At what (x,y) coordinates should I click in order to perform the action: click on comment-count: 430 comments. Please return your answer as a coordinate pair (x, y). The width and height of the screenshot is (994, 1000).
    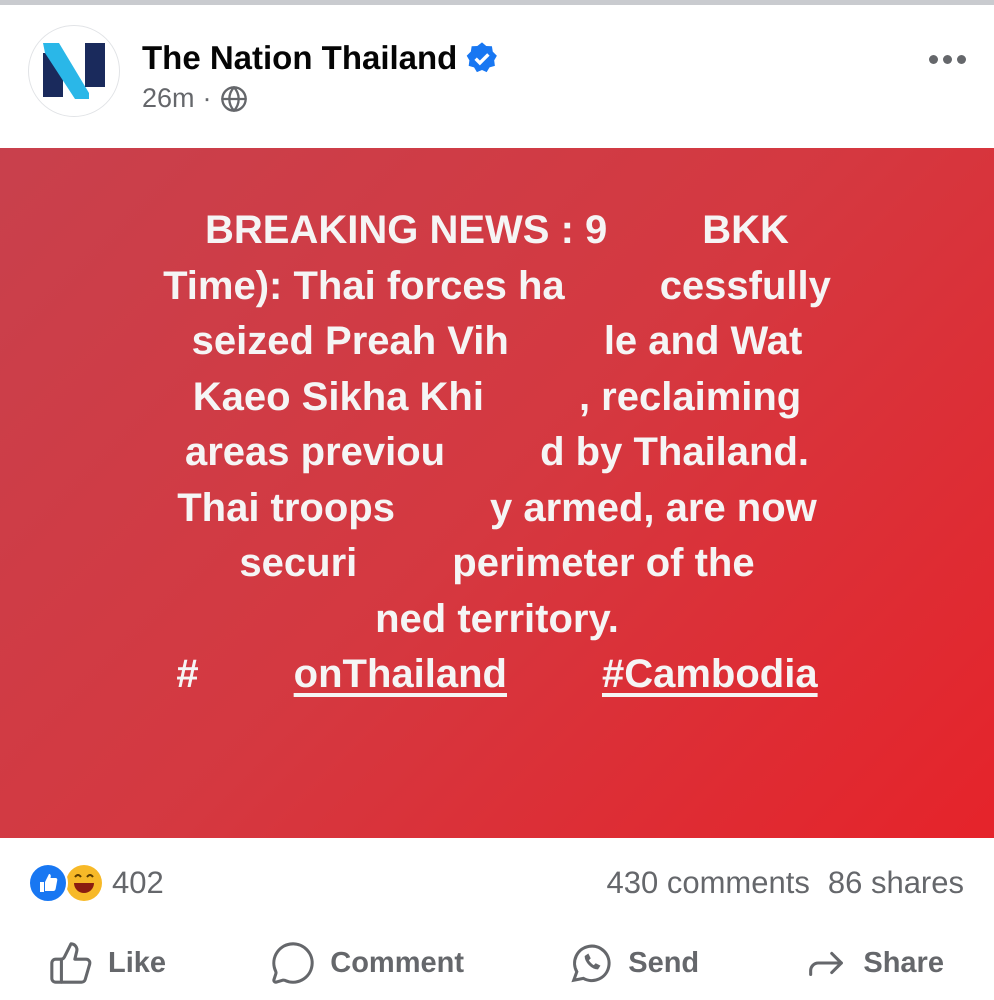
    Looking at the image, I should click on (708, 883).